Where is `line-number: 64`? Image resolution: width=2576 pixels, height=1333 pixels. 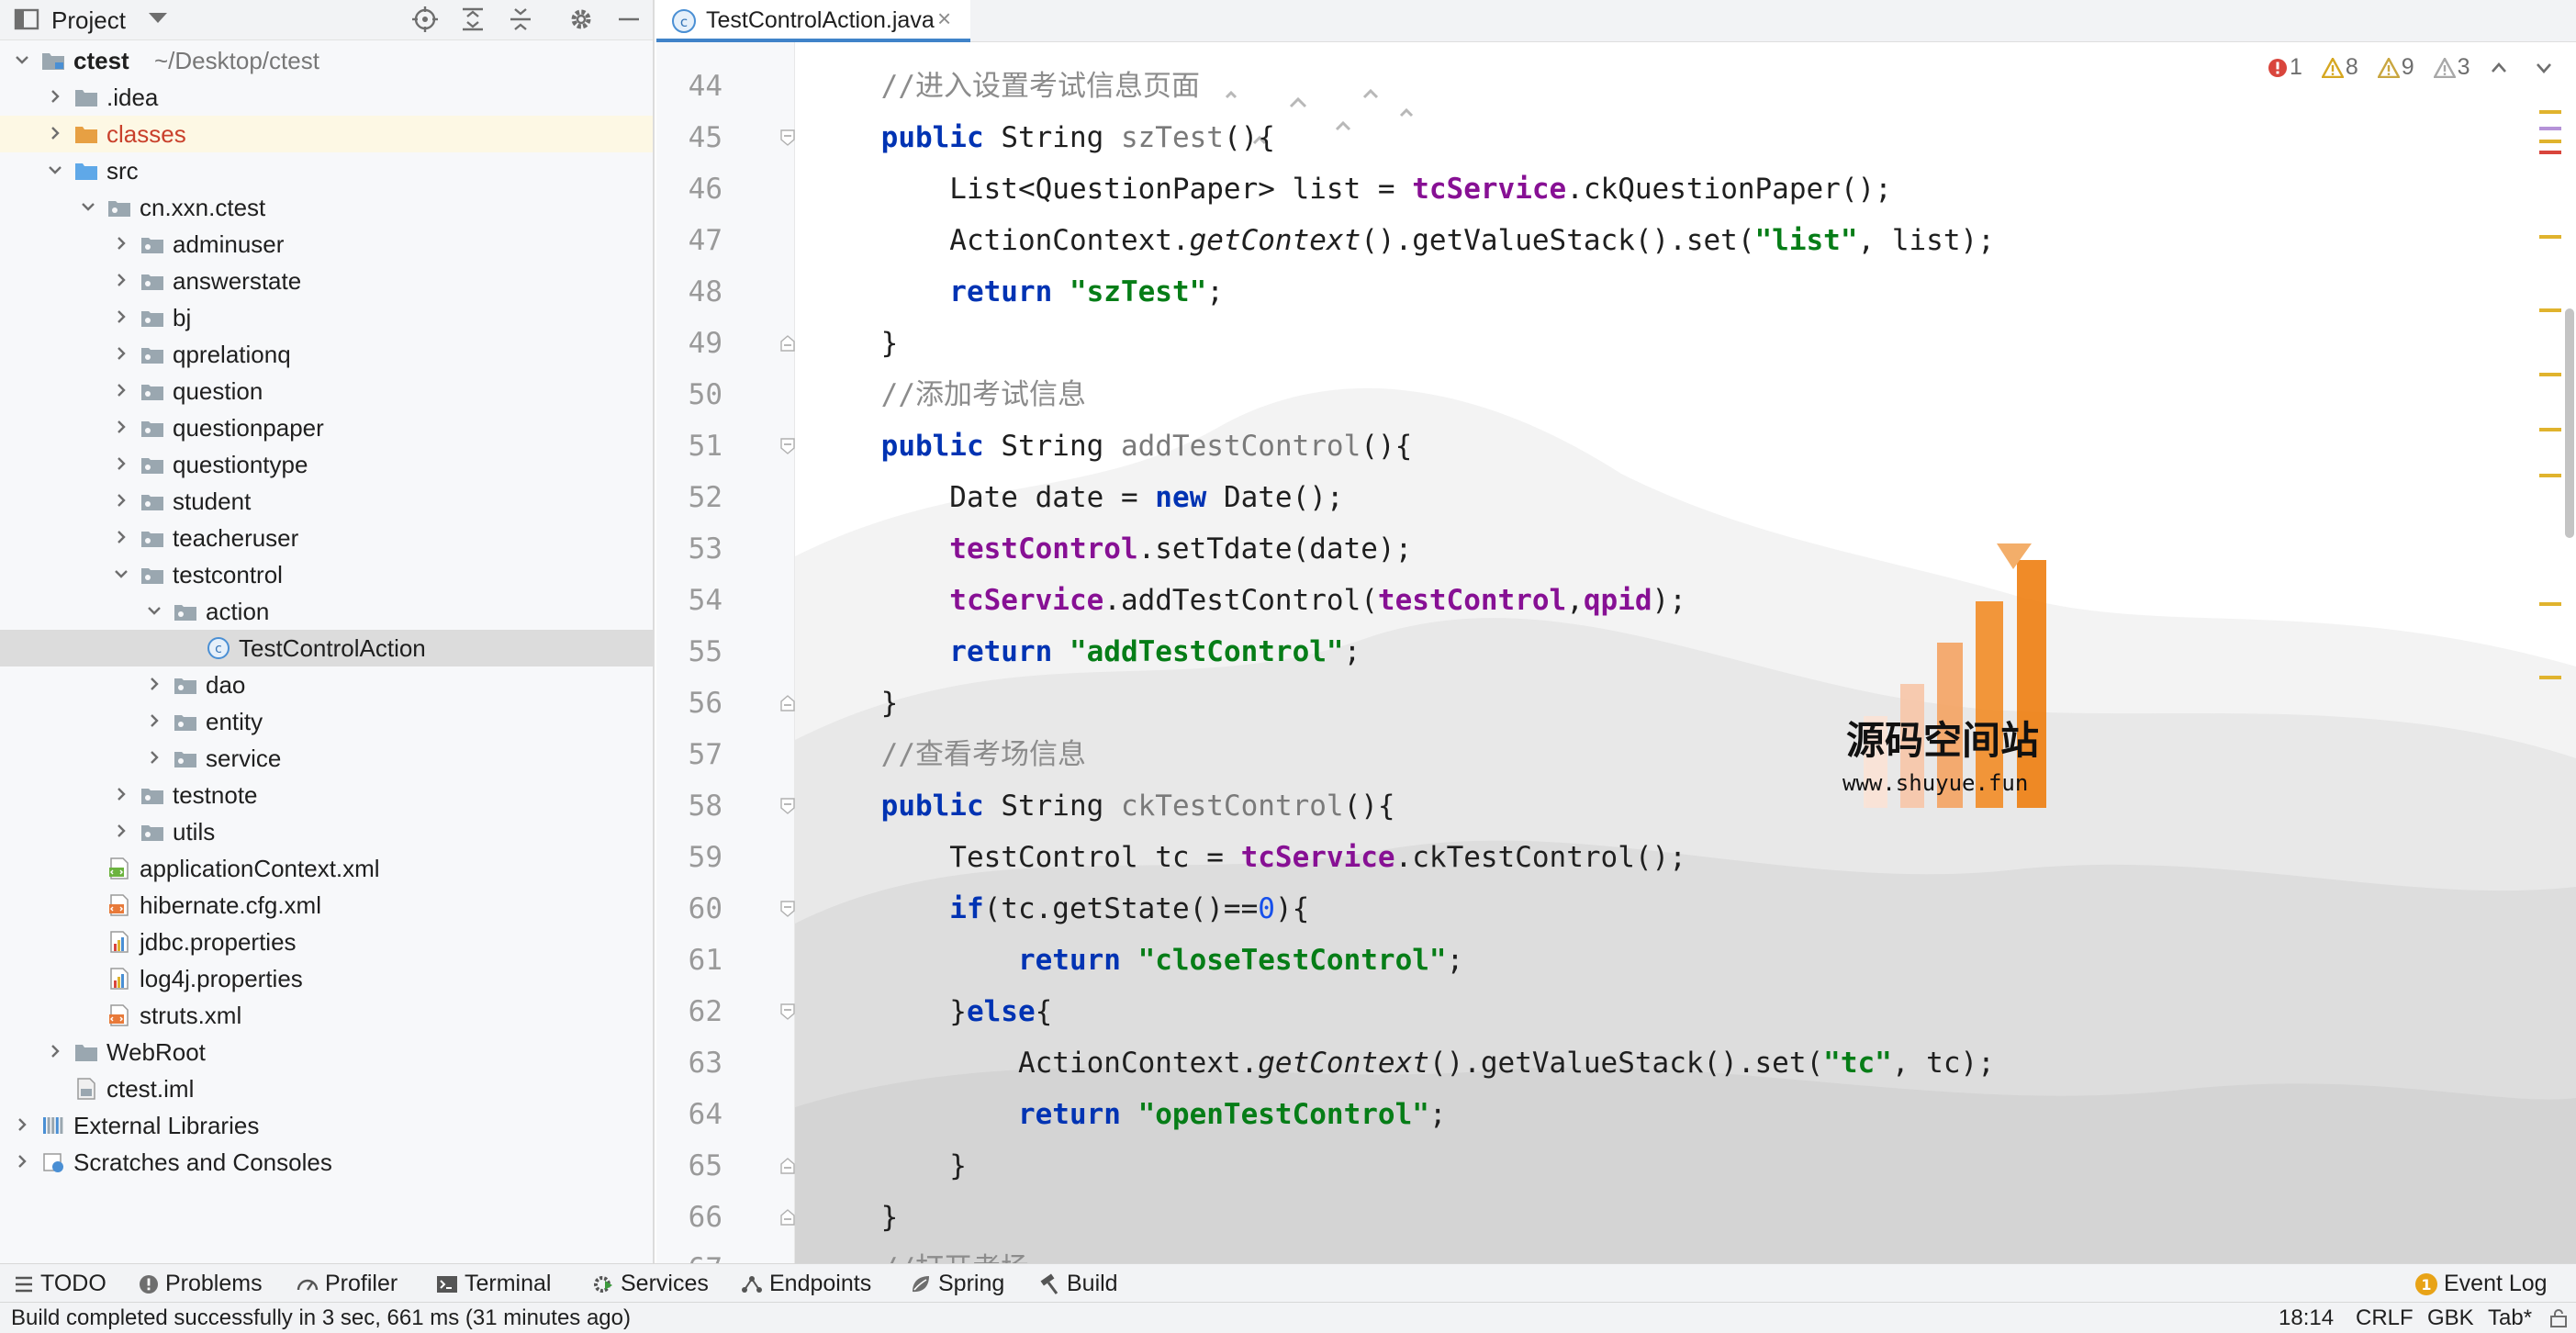 line-number: 64 is located at coordinates (694, 1114).